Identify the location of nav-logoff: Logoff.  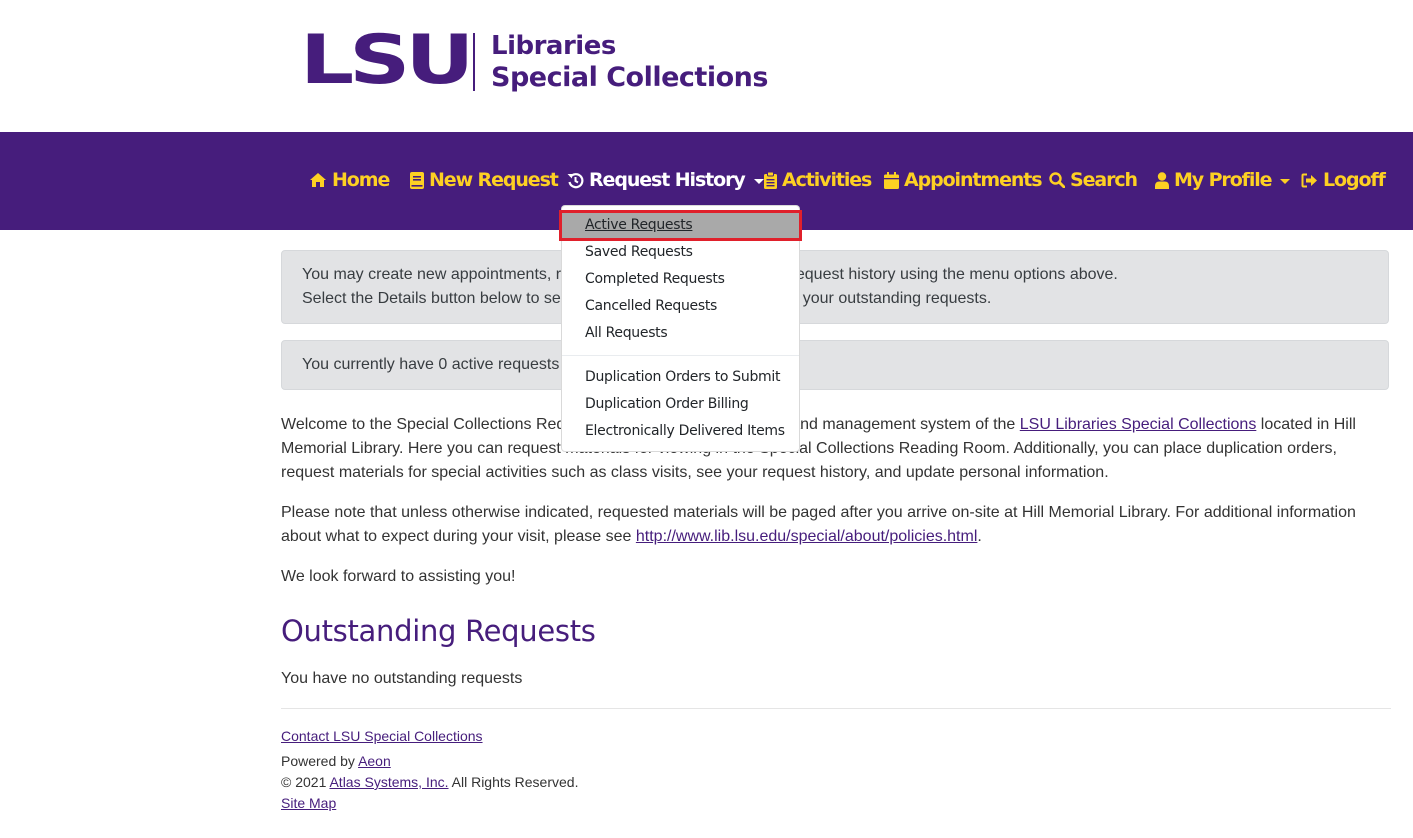
(1343, 180).